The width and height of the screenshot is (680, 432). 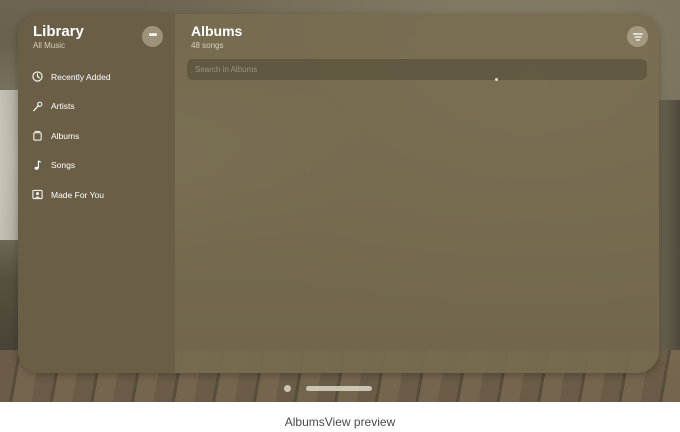 I want to click on song-count: 48 songs, so click(x=207, y=45).